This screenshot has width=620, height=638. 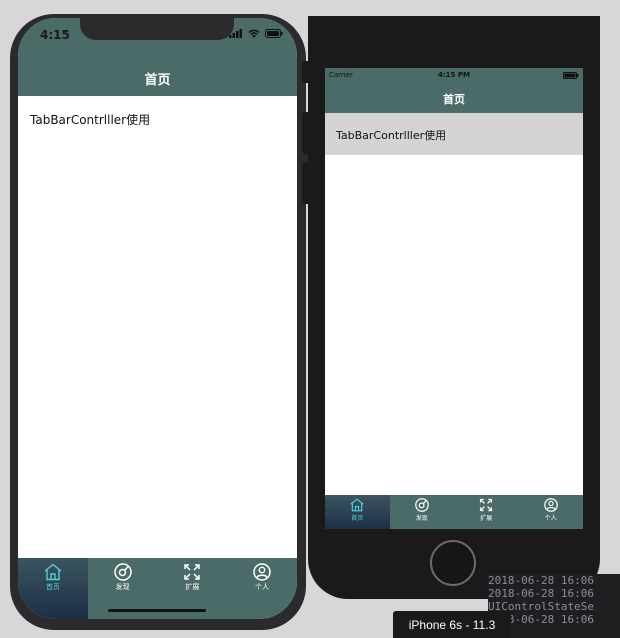 What do you see at coordinates (305, 183) in the screenshot?
I see `volume-down-button` at bounding box center [305, 183].